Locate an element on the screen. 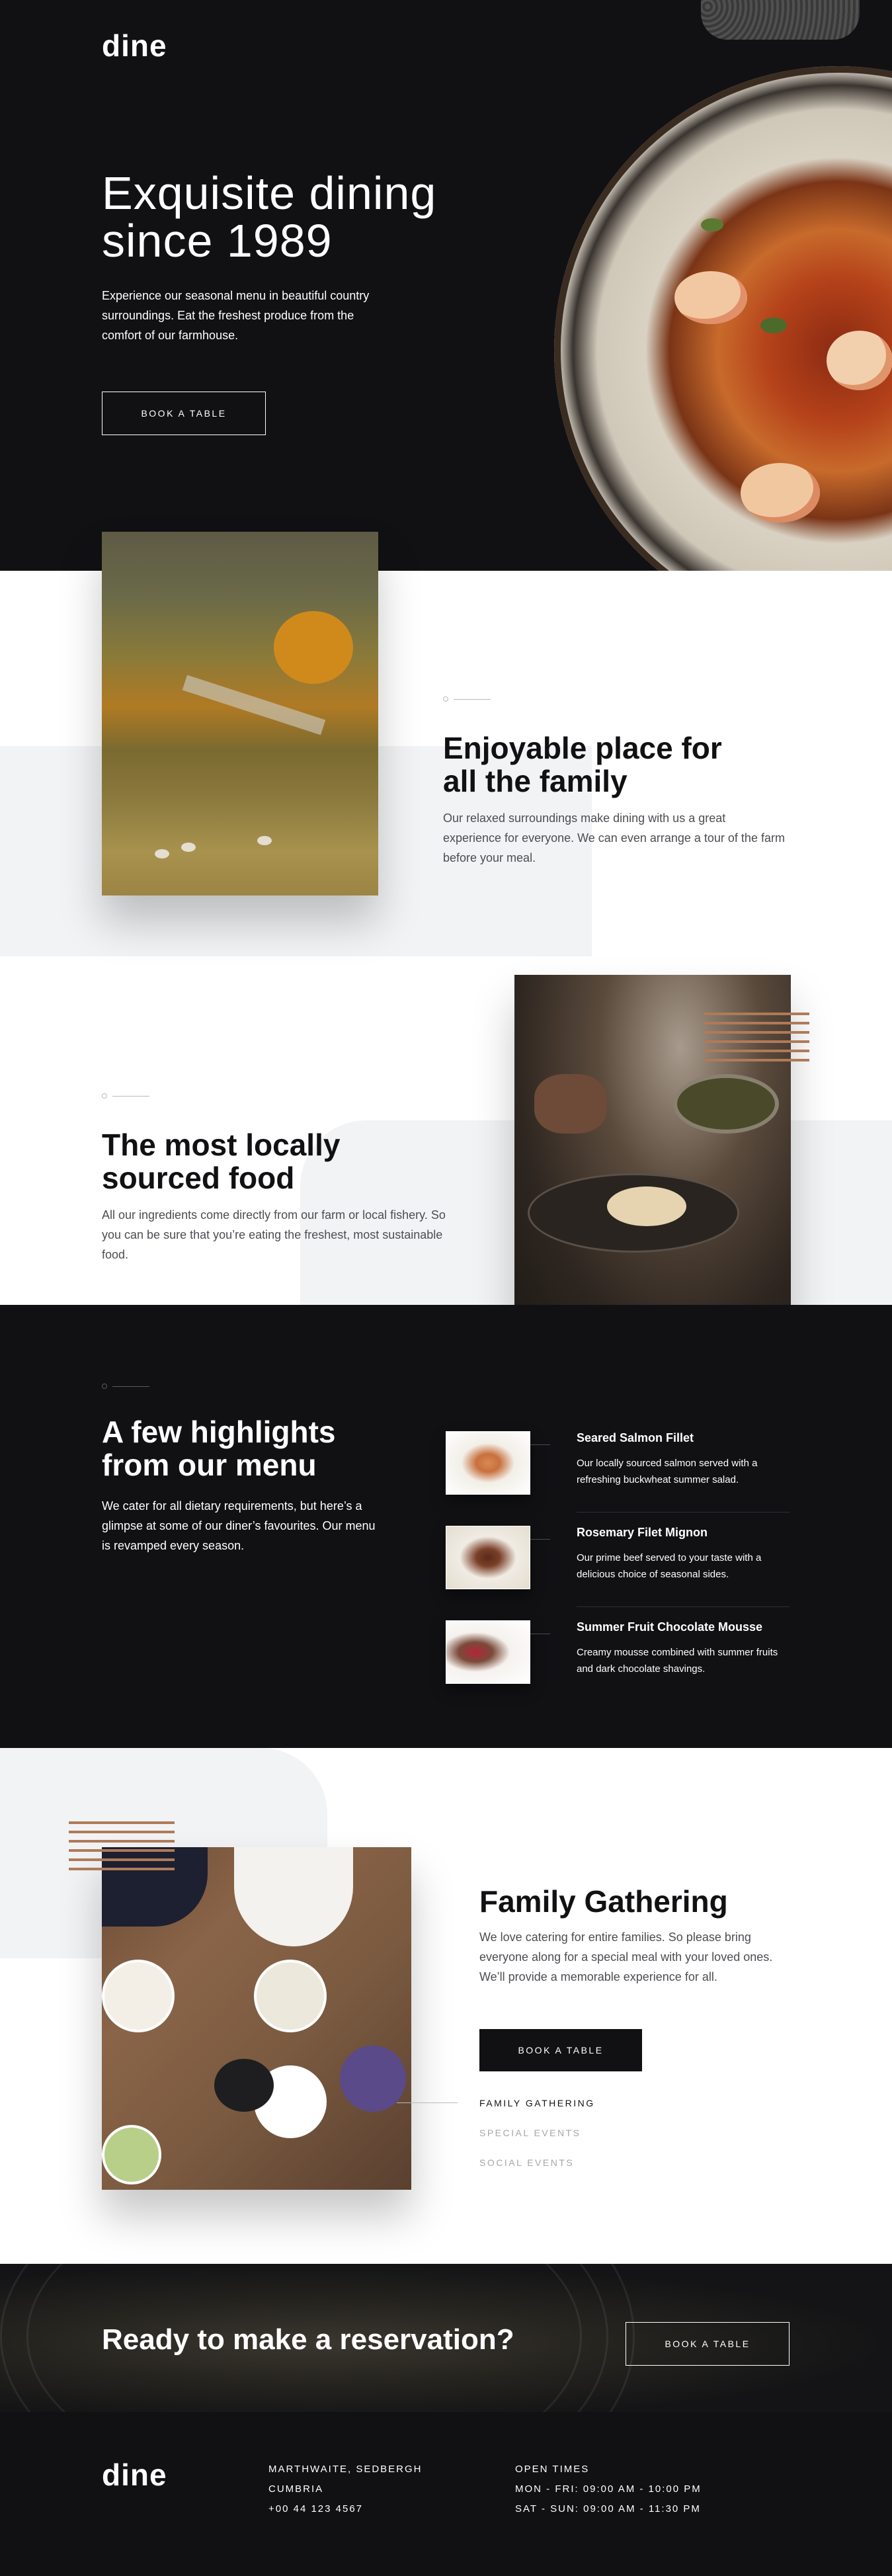  salad-bowl is located at coordinates (131, 2154).